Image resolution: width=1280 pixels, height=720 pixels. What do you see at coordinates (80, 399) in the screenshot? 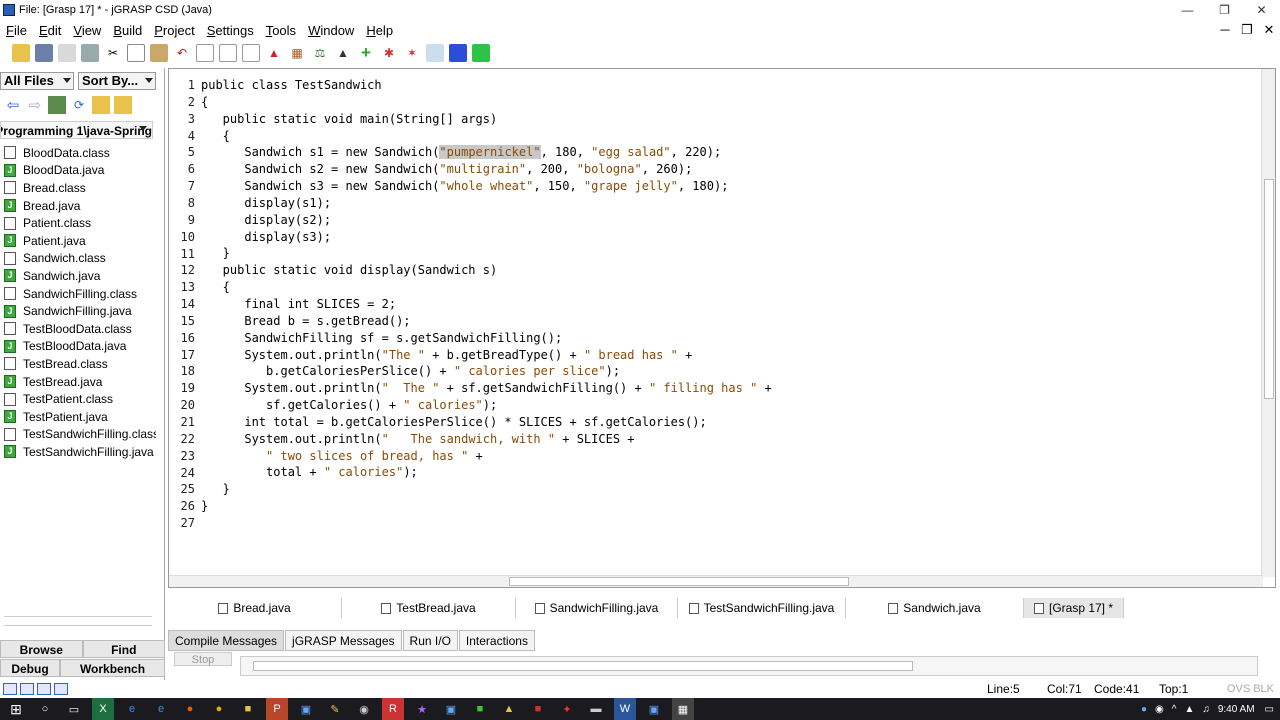
I see `file-list-item: TestPatient.class` at bounding box center [80, 399].